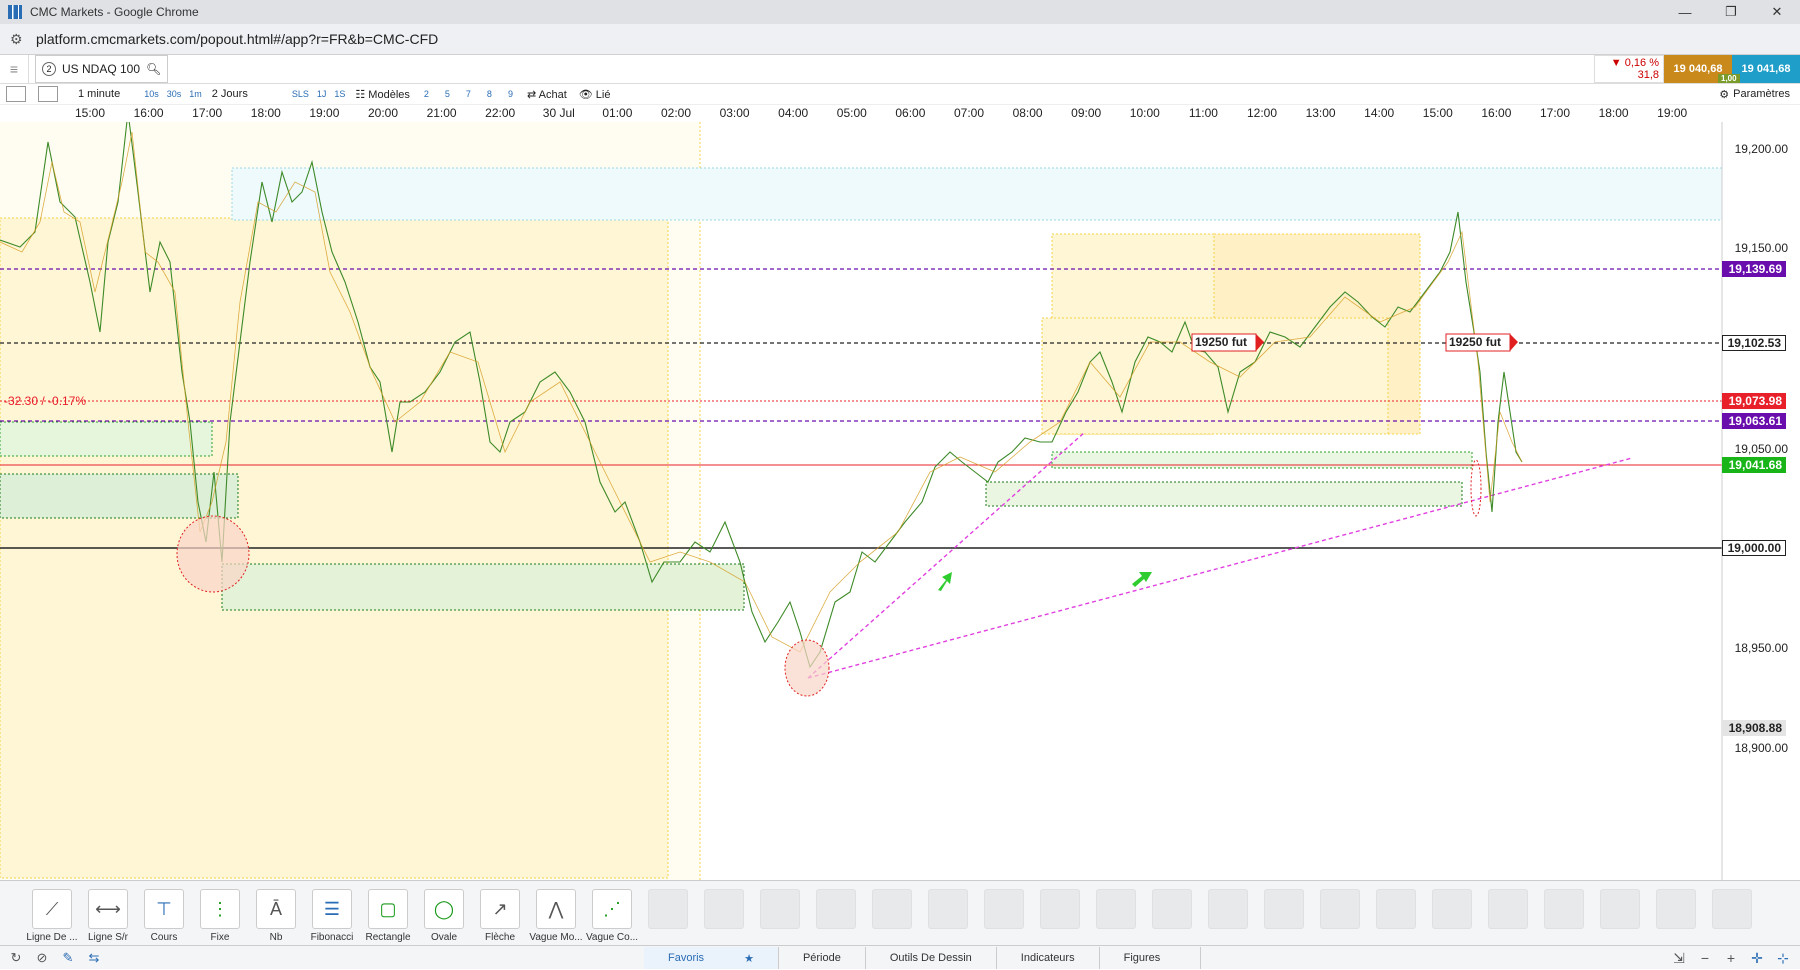 Image resolution: width=1800 pixels, height=970 pixels. I want to click on block-icon: ⊘, so click(42, 958).